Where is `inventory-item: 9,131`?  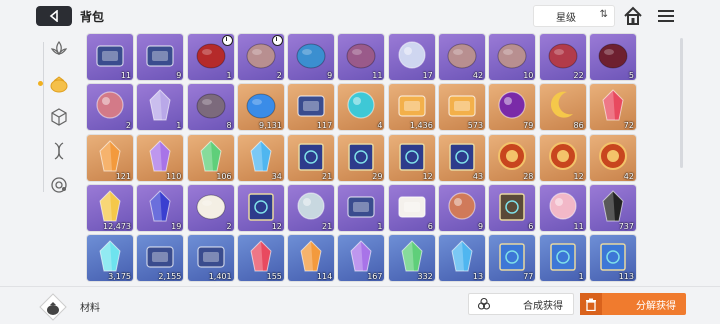
inventory-item: 9,131 is located at coordinates (260, 107).